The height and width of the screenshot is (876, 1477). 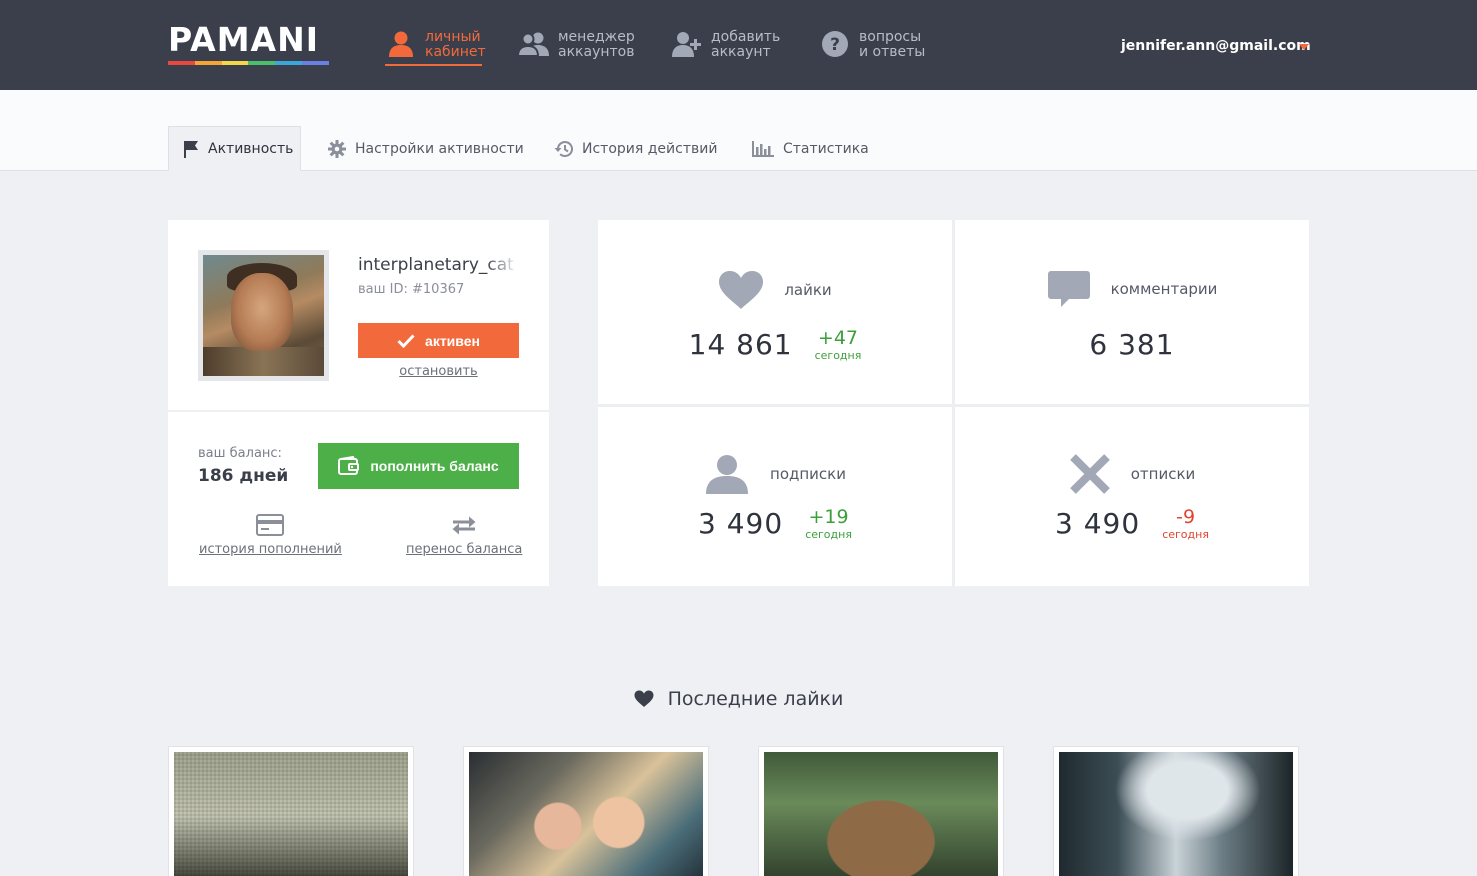 What do you see at coordinates (808, 290) in the screenshot?
I see `stat-label: лайки` at bounding box center [808, 290].